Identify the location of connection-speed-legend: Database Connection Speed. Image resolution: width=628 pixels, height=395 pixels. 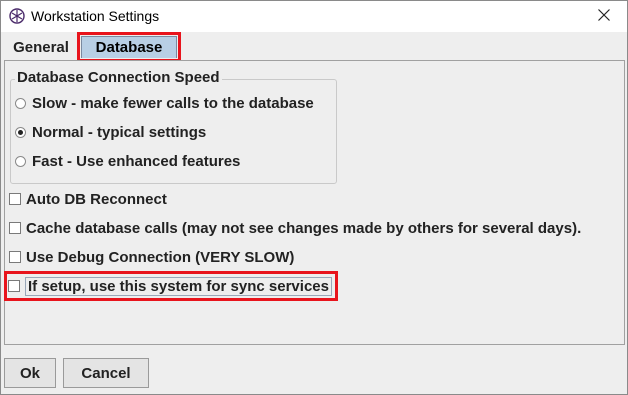
(118, 77).